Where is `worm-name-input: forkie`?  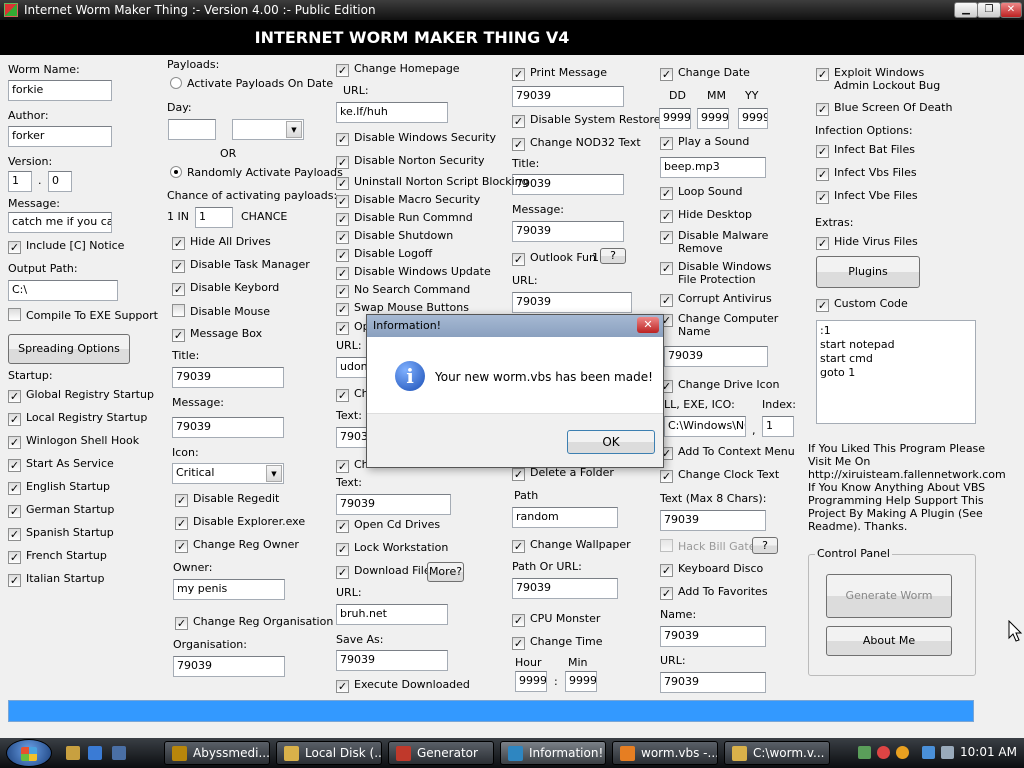 worm-name-input: forkie is located at coordinates (60, 90).